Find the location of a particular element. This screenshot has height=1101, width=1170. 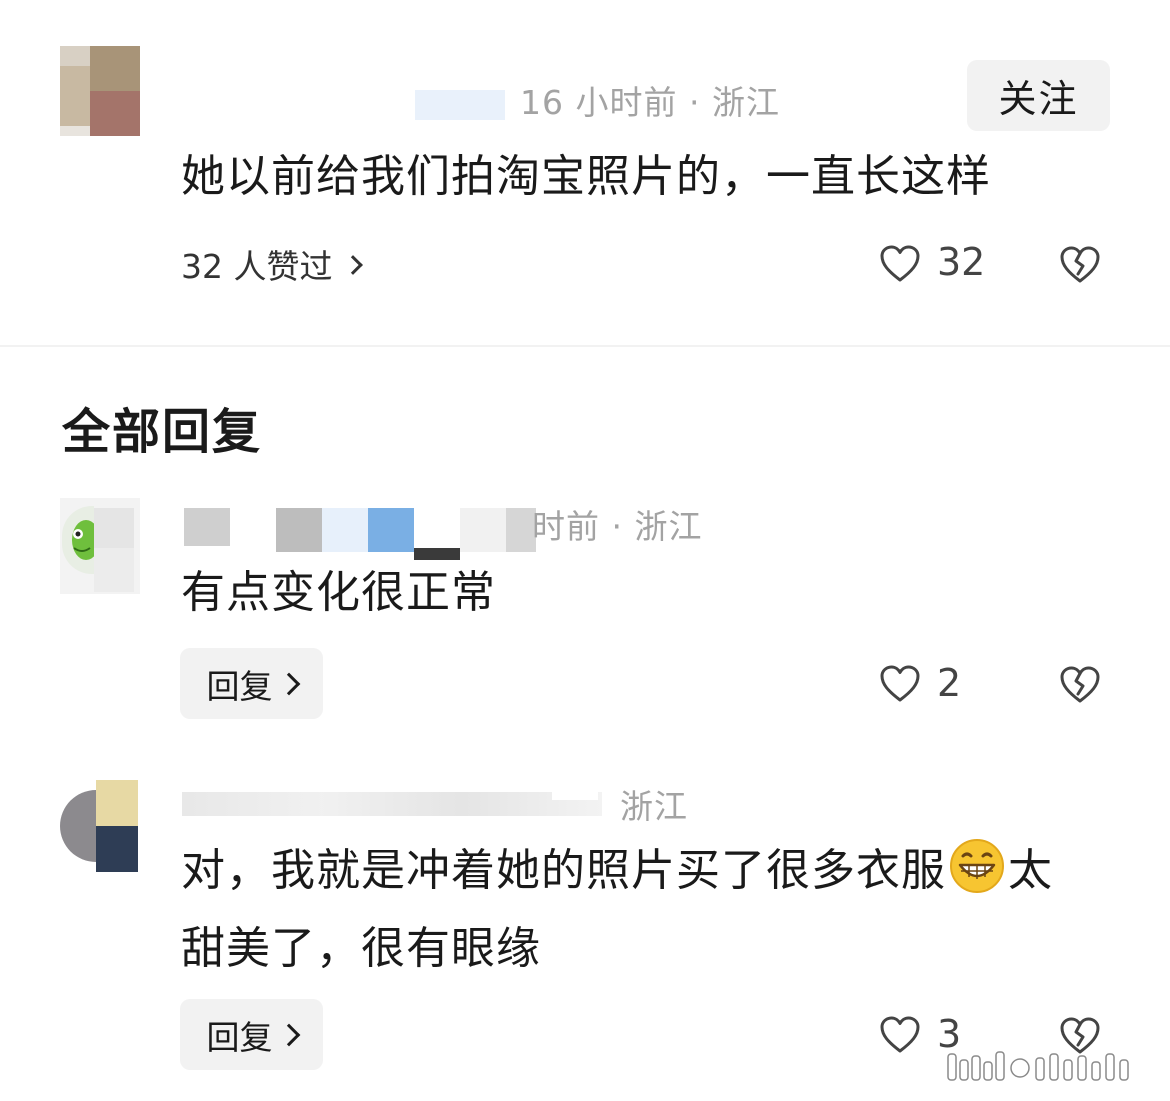

likers-link: 32 人赞过 is located at coordinates (272, 264).